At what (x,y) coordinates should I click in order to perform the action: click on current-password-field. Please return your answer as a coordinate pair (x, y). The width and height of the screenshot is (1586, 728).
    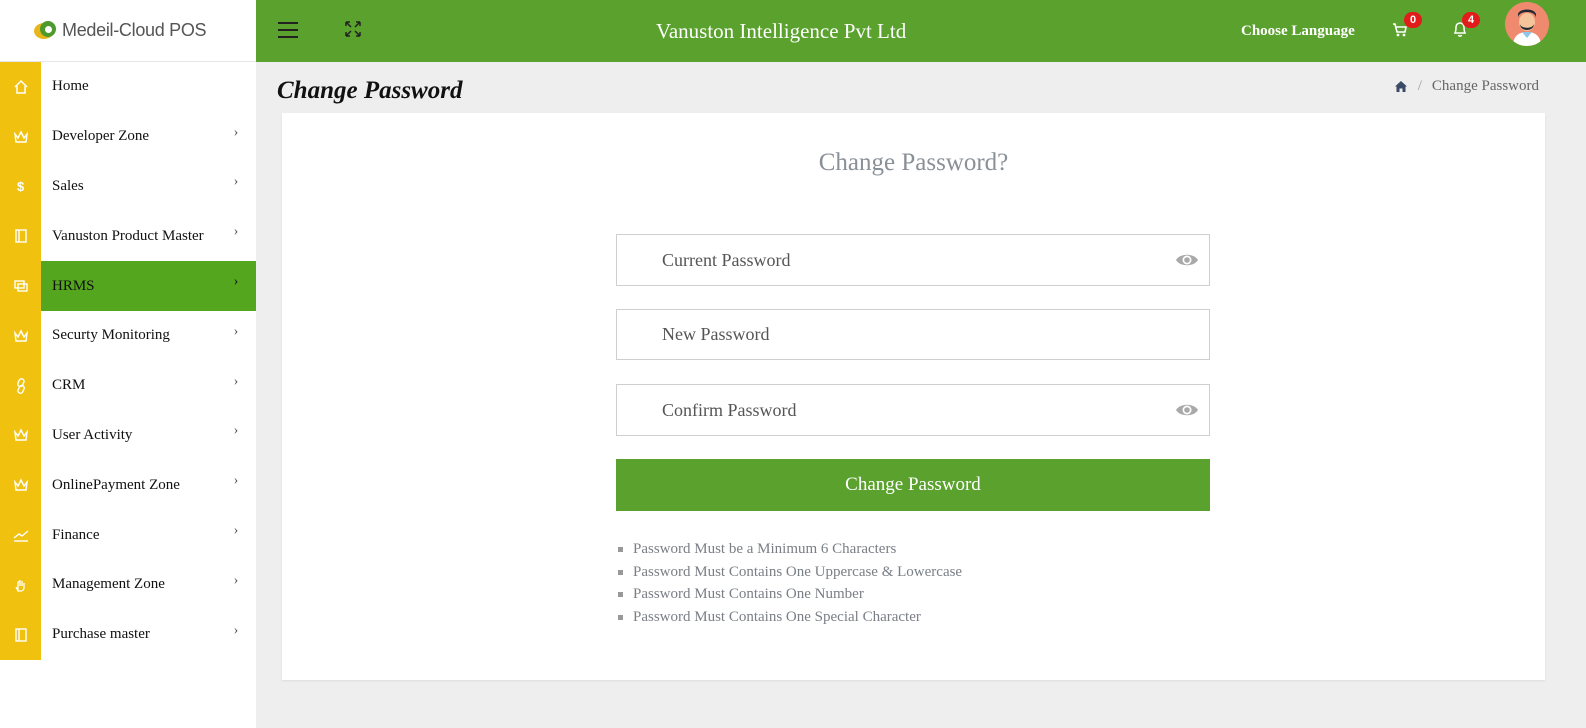
    Looking at the image, I should click on (913, 260).